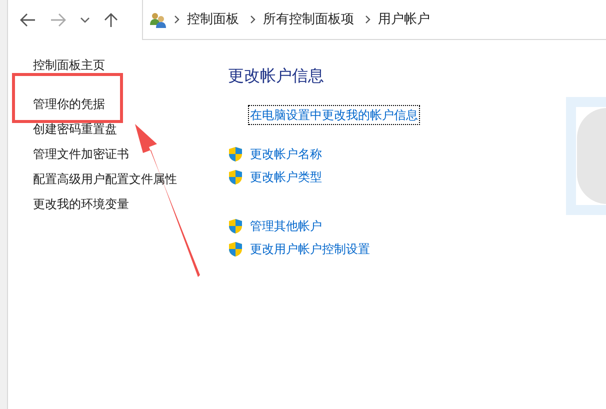 The width and height of the screenshot is (606, 409). What do you see at coordinates (404, 20) in the screenshot?
I see `breadcrumb-item: 用户帐户` at bounding box center [404, 20].